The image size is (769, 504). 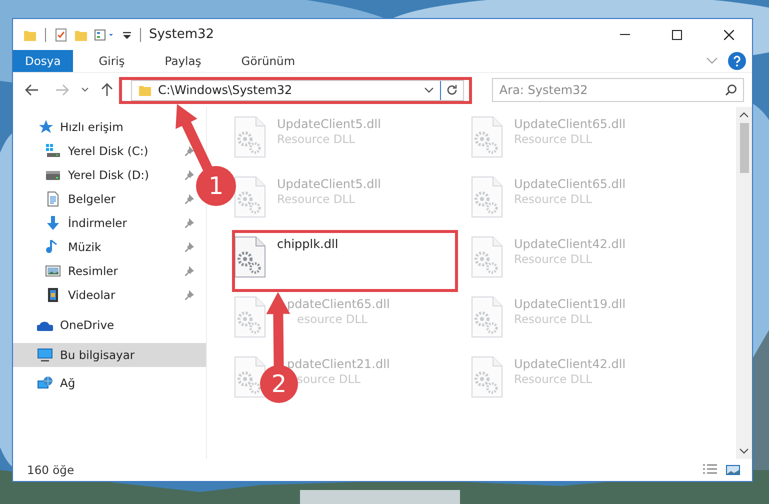 I want to click on close-icon, so click(x=729, y=35).